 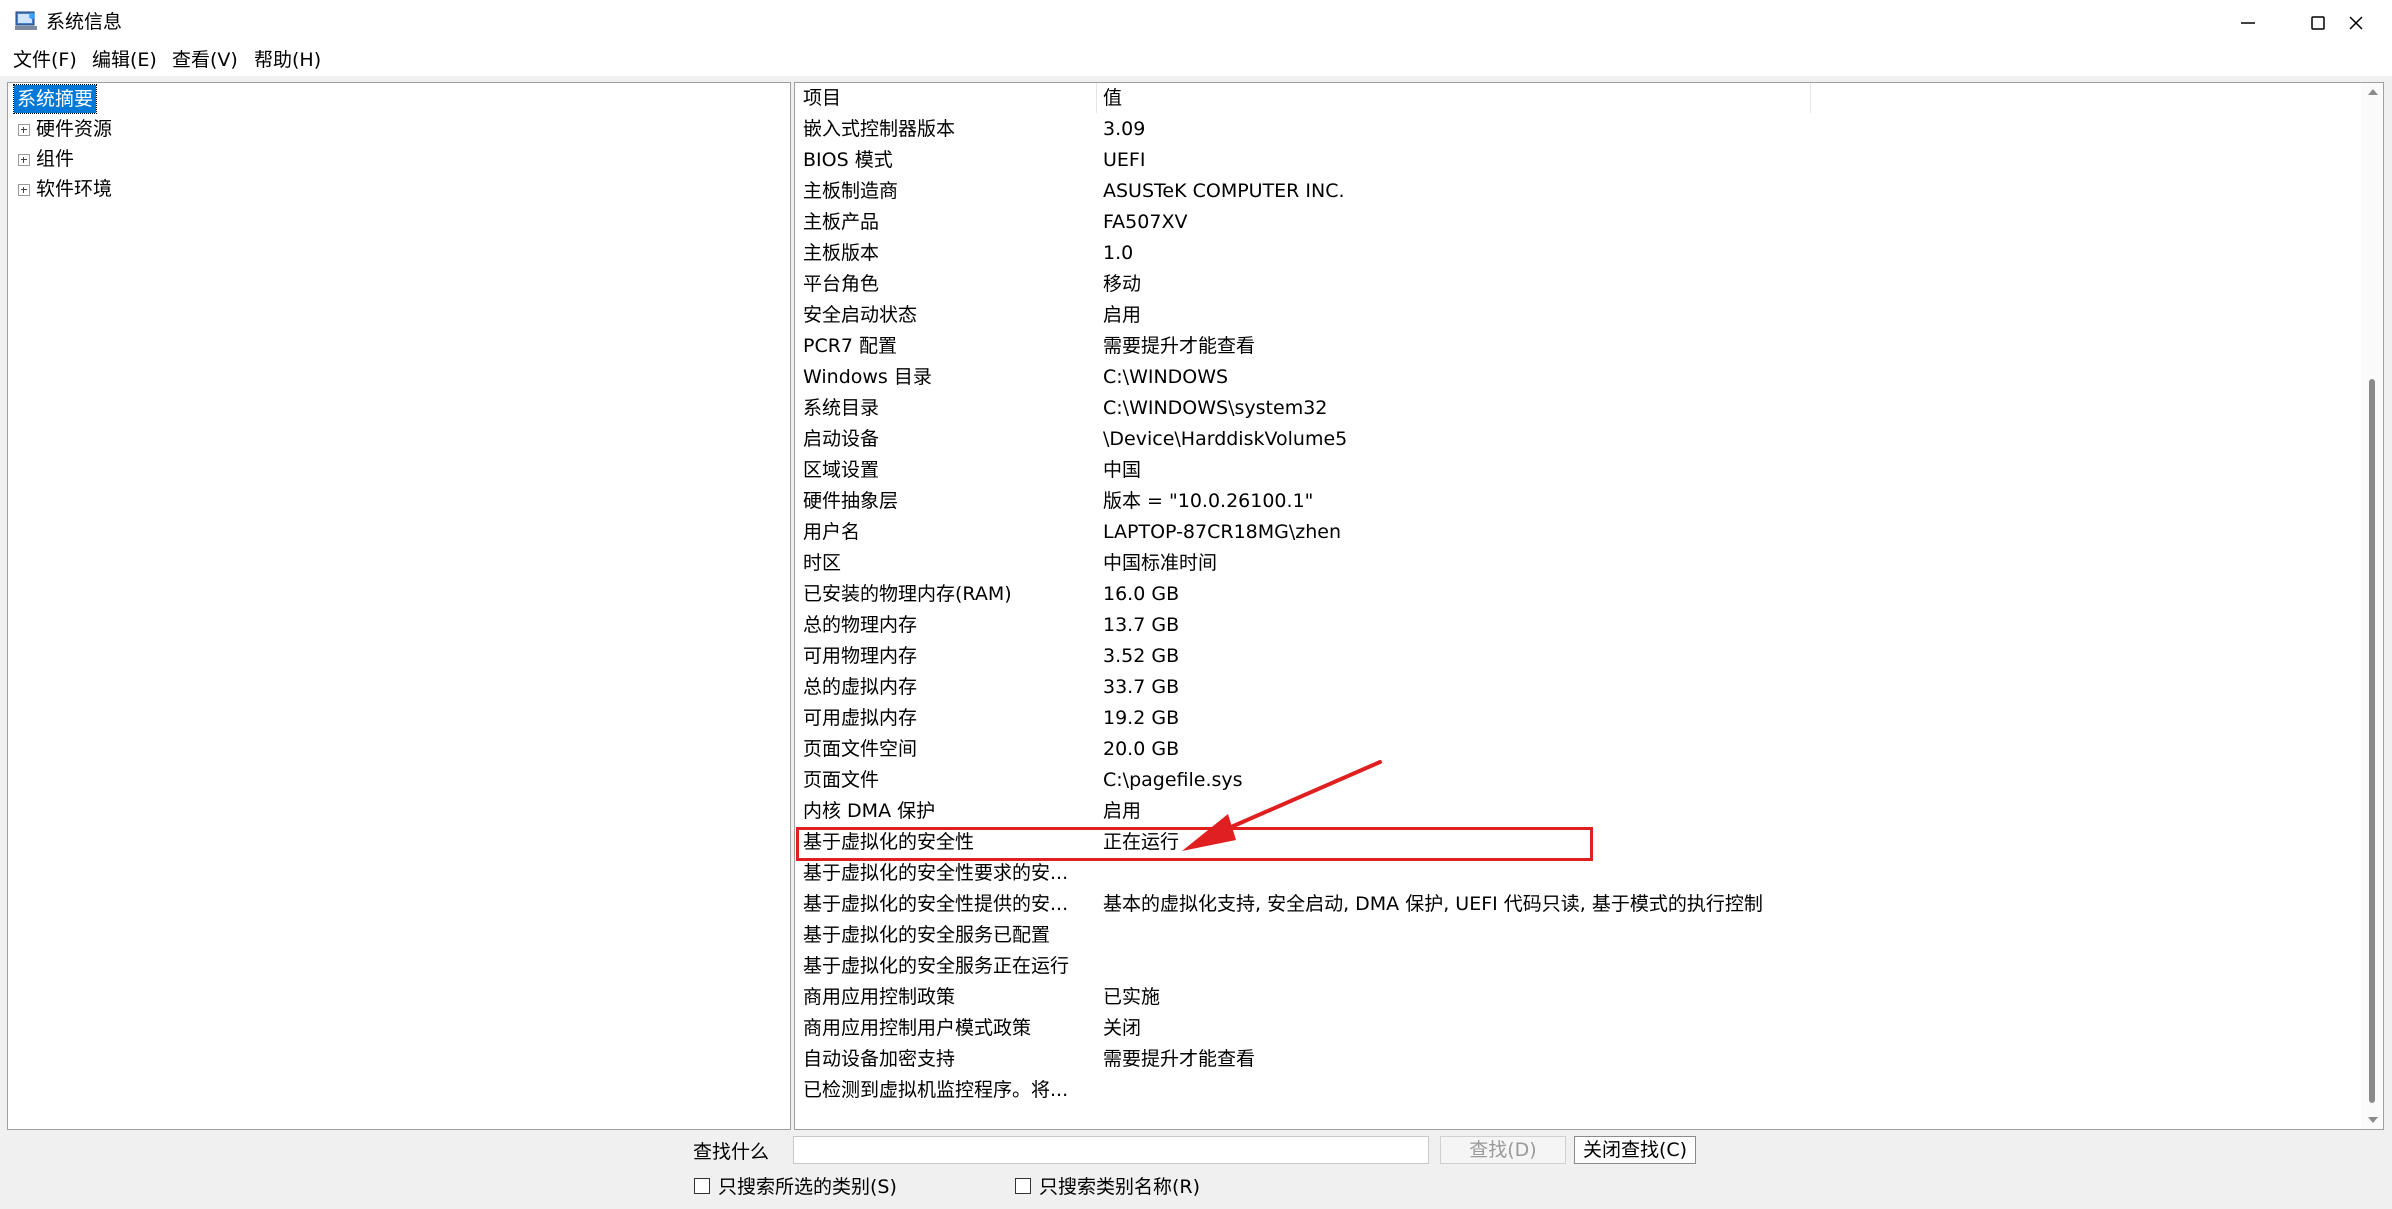 I want to click on value-cell: 中国标准时间, so click(x=1160, y=563).